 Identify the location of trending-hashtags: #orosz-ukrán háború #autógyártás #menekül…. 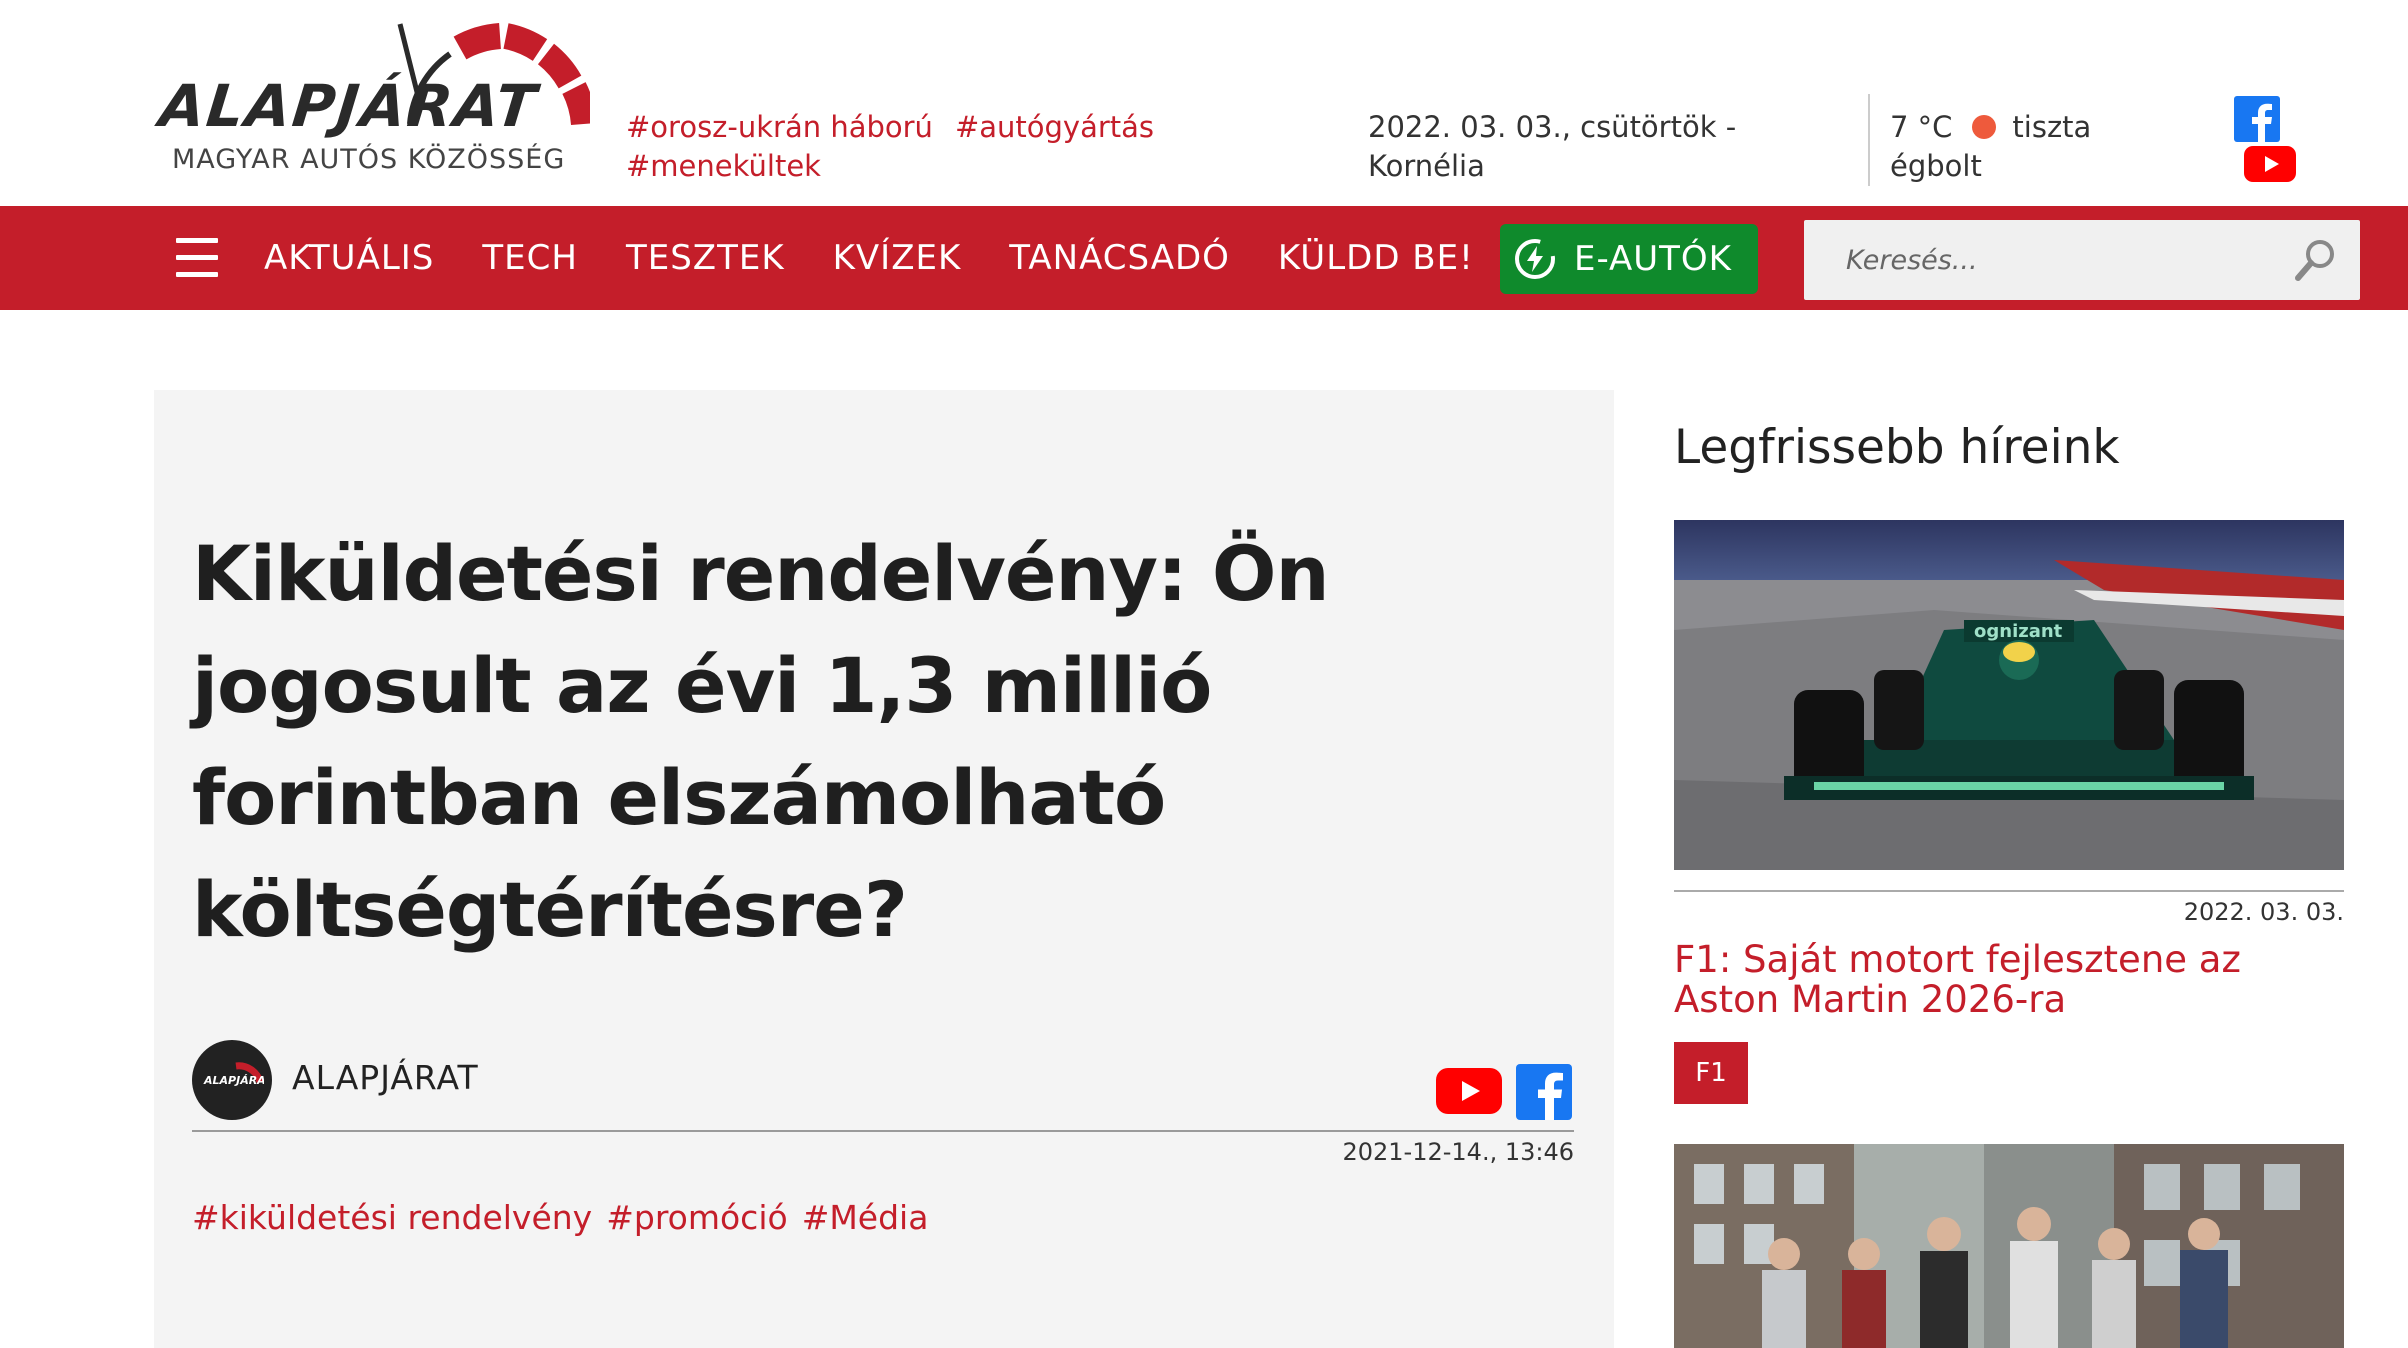
(916, 147).